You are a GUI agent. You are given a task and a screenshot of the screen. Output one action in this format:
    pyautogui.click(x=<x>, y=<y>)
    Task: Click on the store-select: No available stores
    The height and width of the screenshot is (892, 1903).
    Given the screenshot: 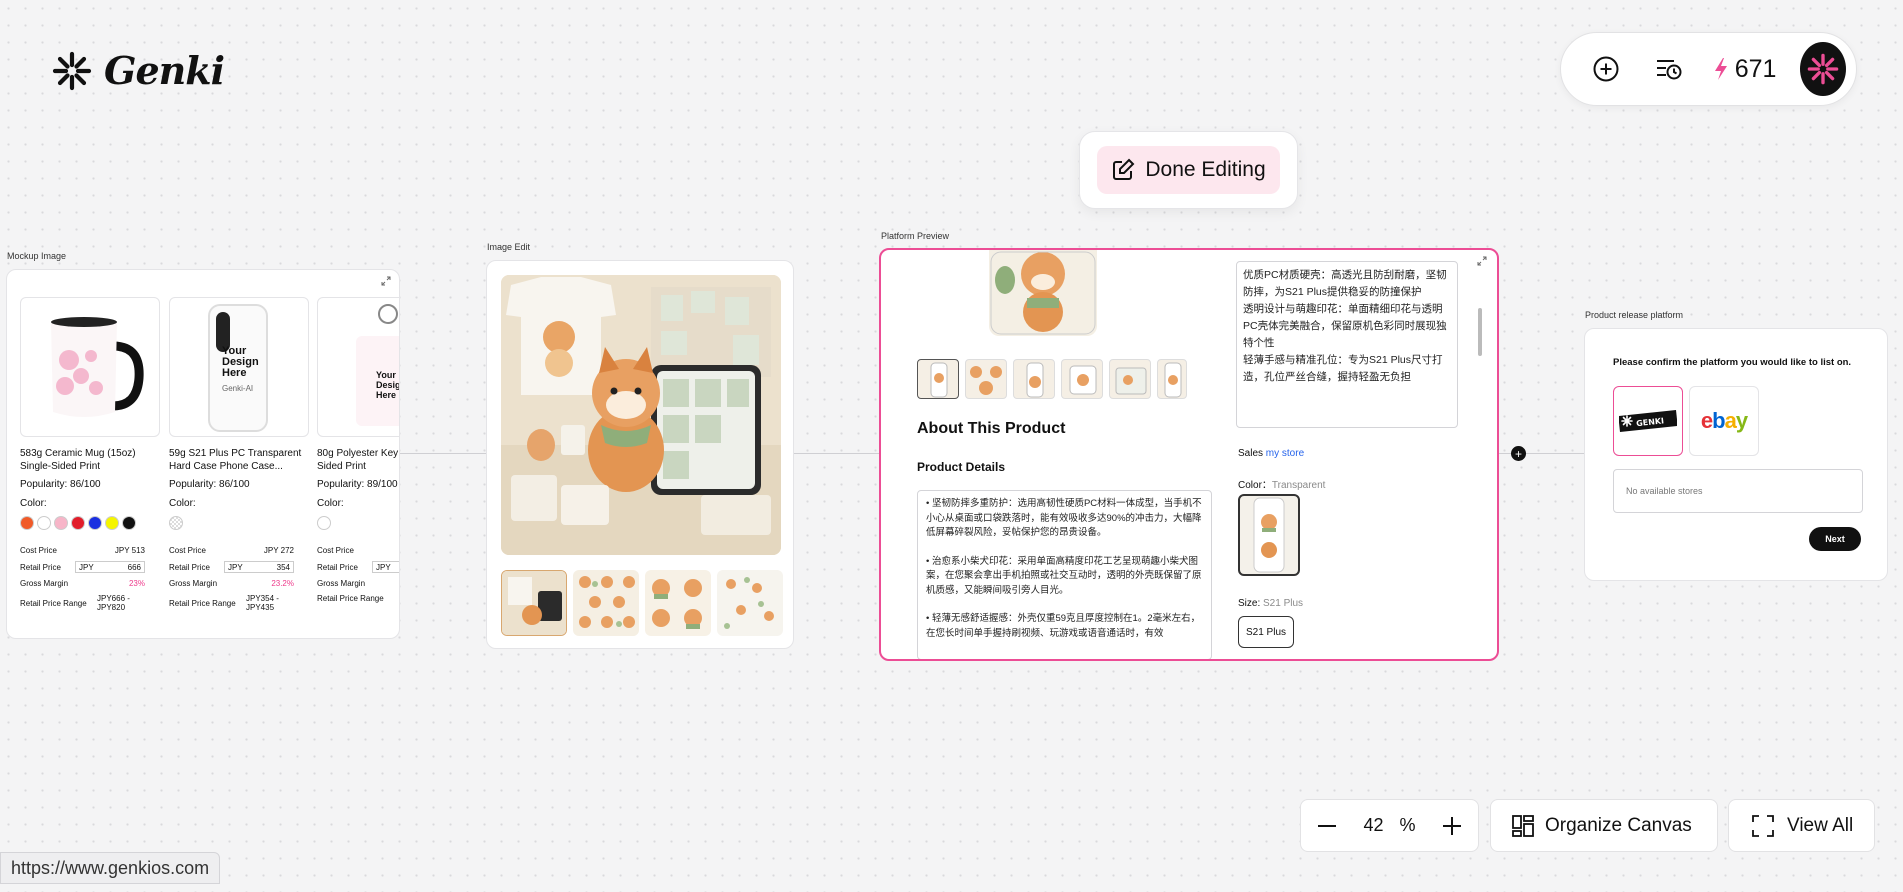 What is the action you would take?
    pyautogui.click(x=1738, y=491)
    